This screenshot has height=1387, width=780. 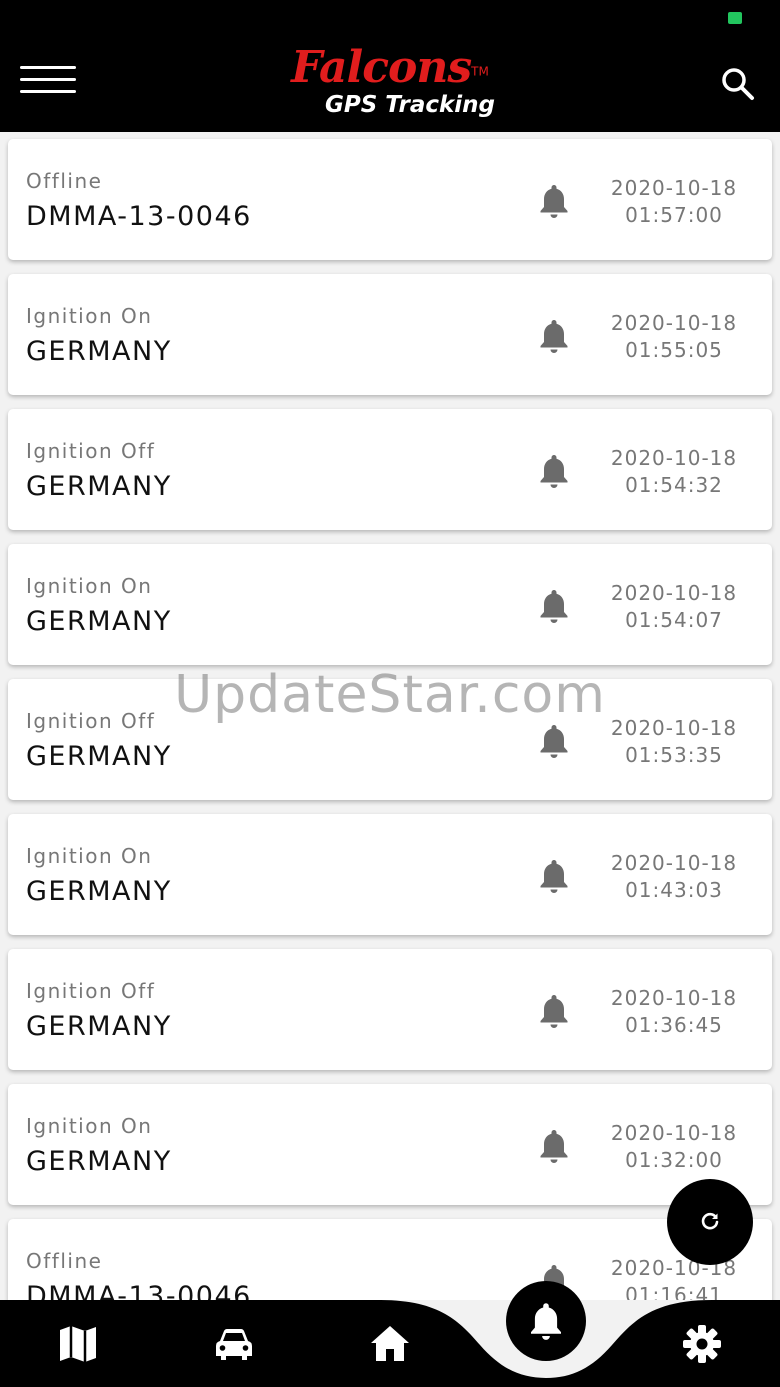 What do you see at coordinates (674, 620) in the screenshot?
I see `event-time: 01:54:07` at bounding box center [674, 620].